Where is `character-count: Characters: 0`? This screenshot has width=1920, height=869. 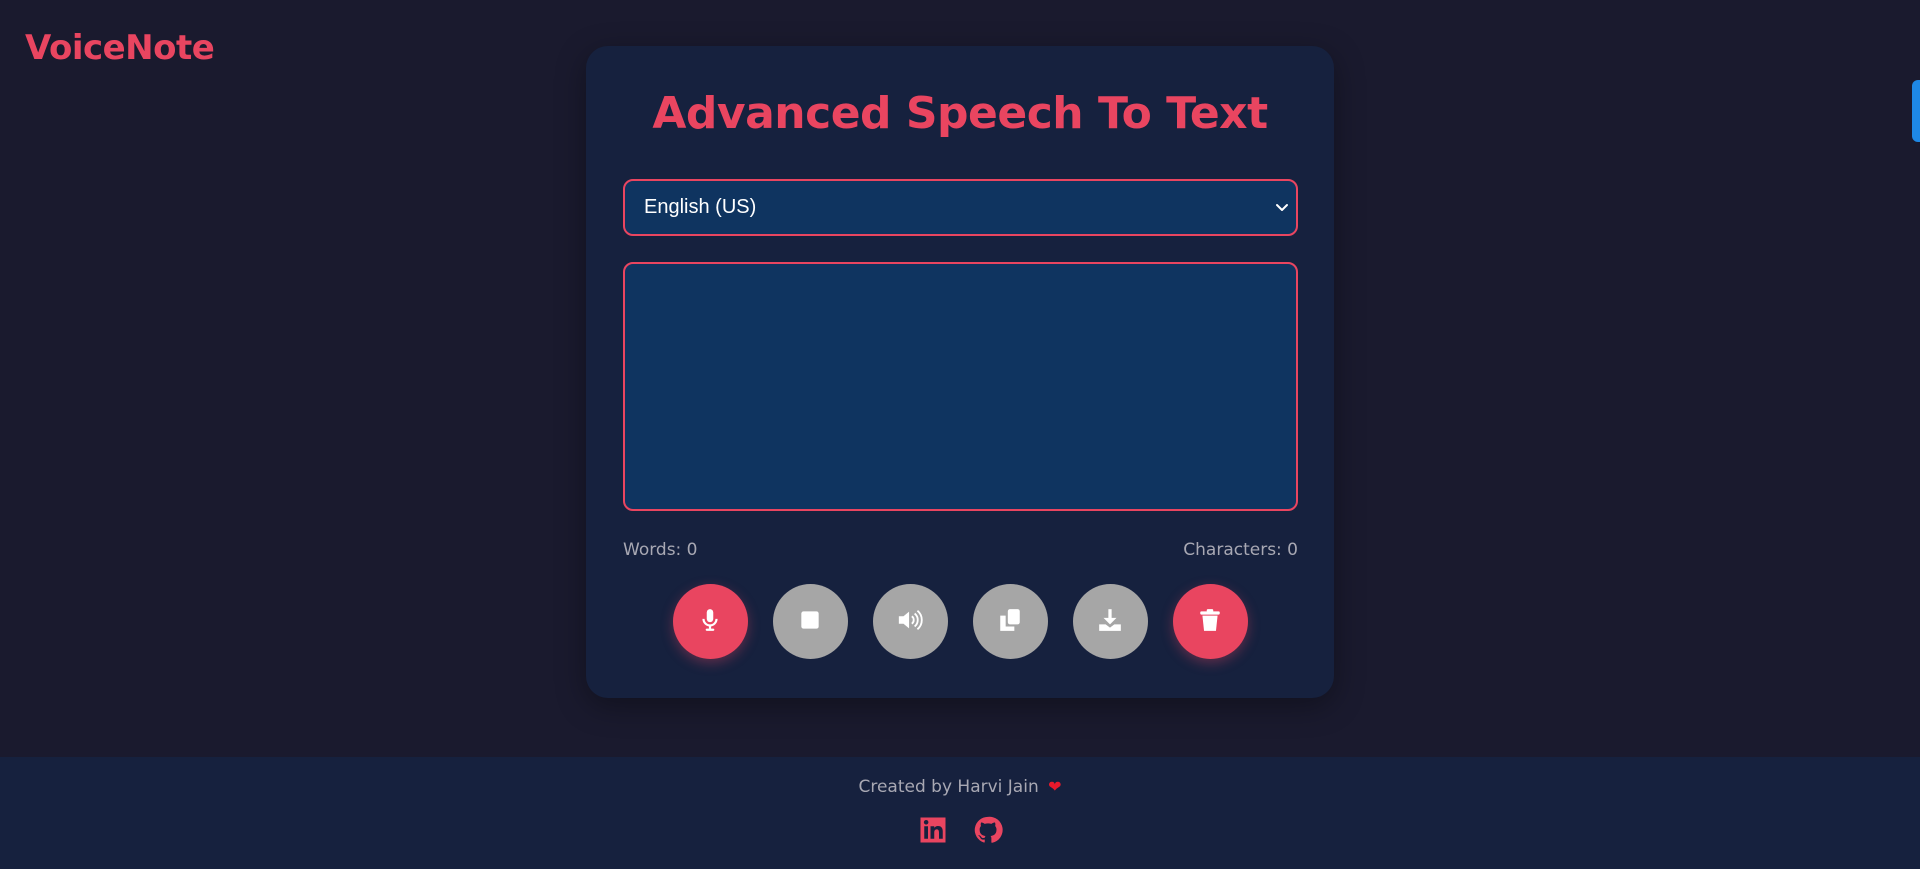 character-count: Characters: 0 is located at coordinates (1240, 550).